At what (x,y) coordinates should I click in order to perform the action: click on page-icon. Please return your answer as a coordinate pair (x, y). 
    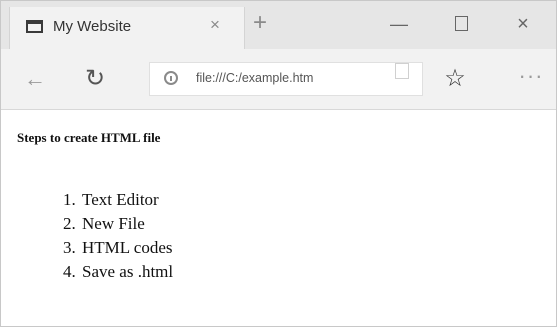
    Looking at the image, I should click on (34, 26).